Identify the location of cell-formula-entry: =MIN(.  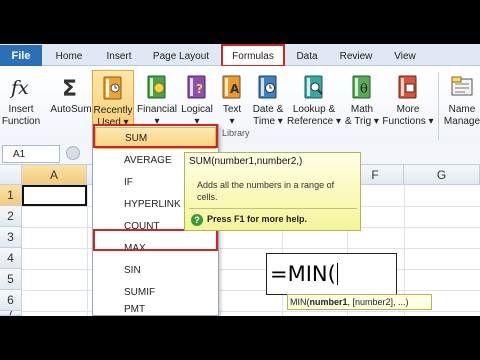
(331, 274).